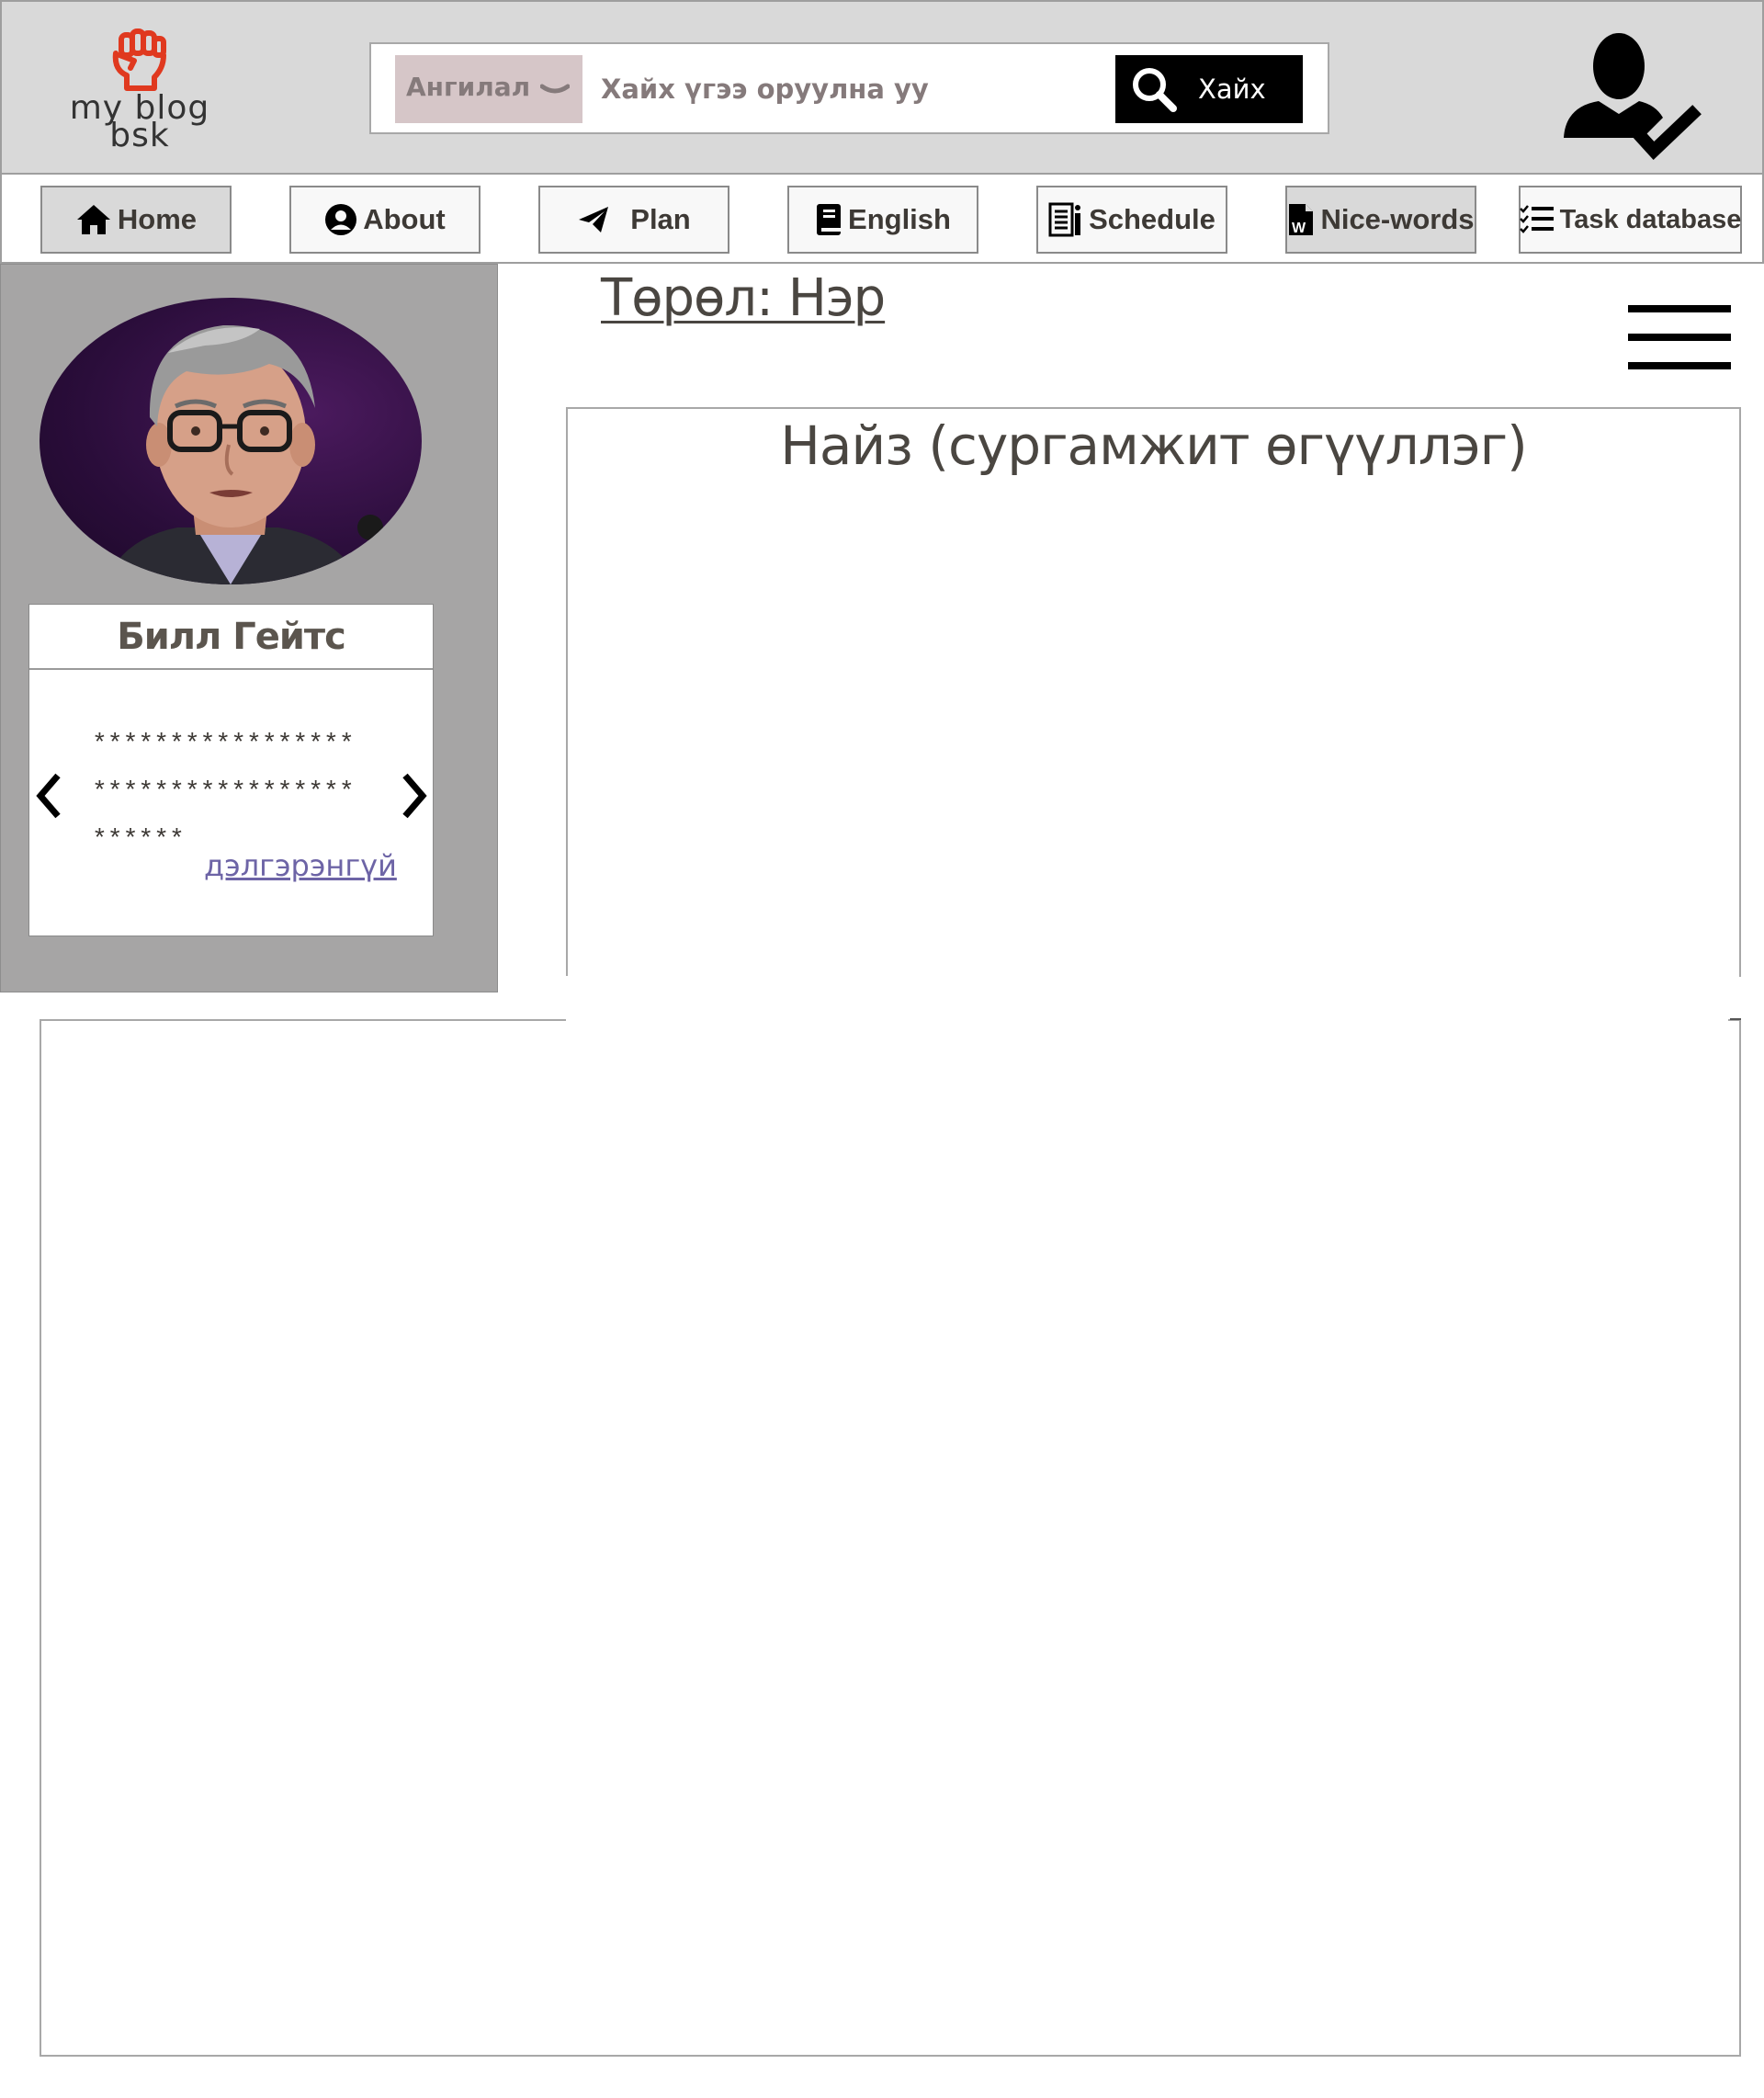  Describe the element at coordinates (231, 441) in the screenshot. I see `profile-photo` at that location.